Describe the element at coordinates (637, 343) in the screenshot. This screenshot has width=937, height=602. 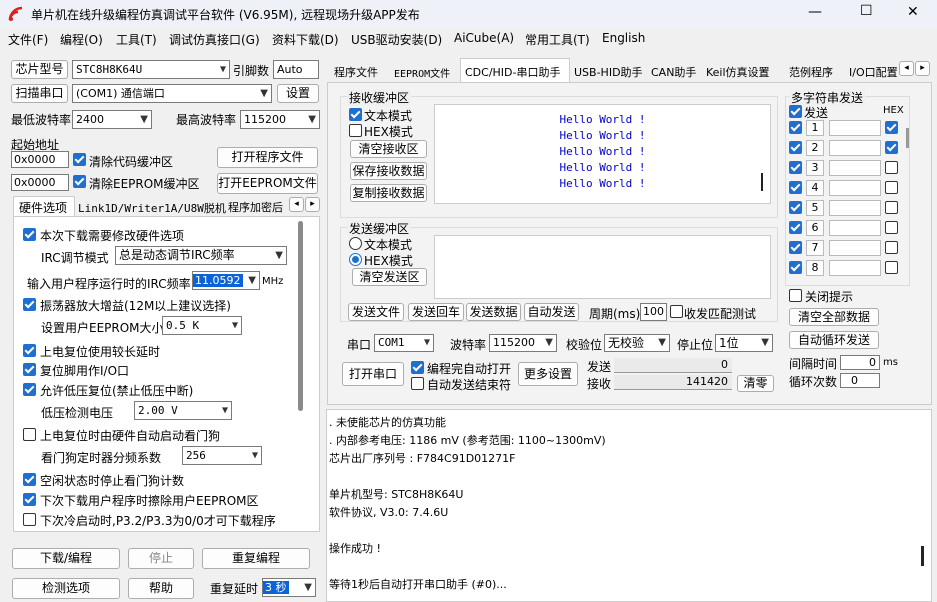
I see `parity-select: 无校验 ▼` at that location.